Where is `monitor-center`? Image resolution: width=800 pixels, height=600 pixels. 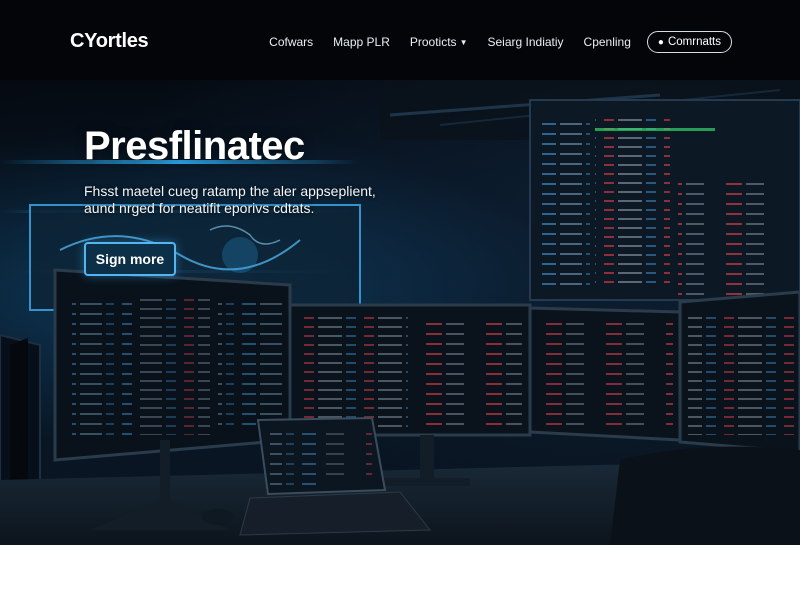 monitor-center is located at coordinates (410, 370).